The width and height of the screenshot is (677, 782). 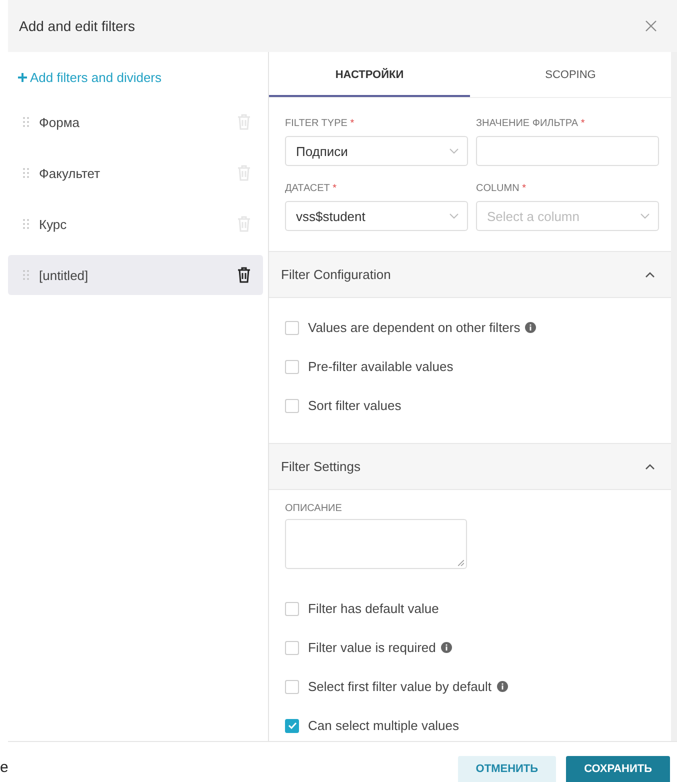 I want to click on resize-handle-icon, so click(x=461, y=563).